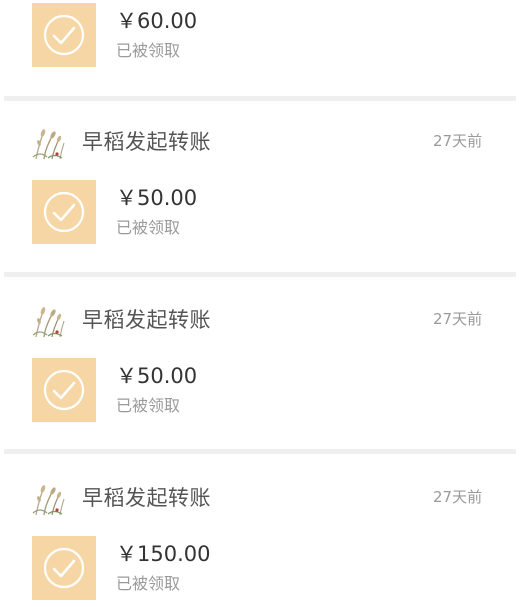 The height and width of the screenshot is (607, 526). What do you see at coordinates (263, 569) in the screenshot?
I see `transfer-body: ￥150.00 已被领取` at bounding box center [263, 569].